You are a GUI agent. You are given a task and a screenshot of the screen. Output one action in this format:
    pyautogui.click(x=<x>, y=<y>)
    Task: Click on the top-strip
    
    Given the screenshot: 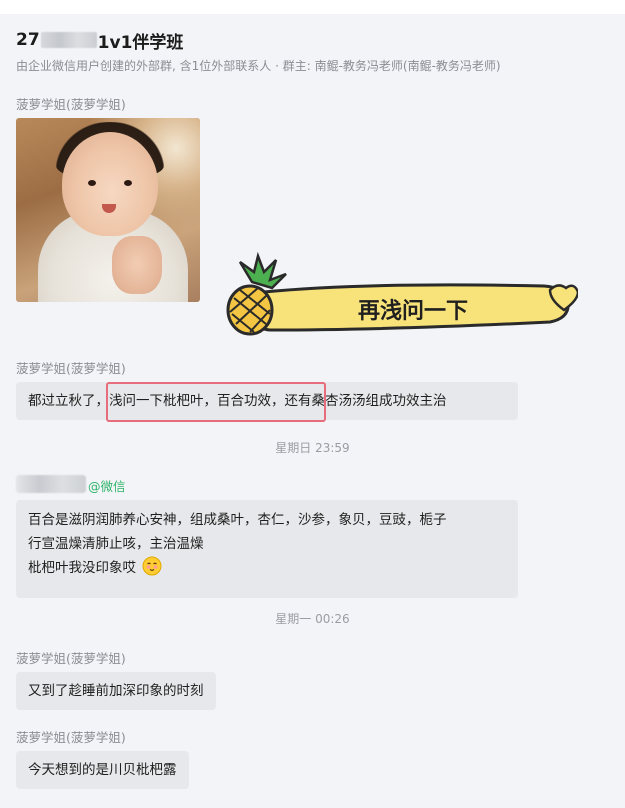 What is the action you would take?
    pyautogui.click(x=312, y=7)
    